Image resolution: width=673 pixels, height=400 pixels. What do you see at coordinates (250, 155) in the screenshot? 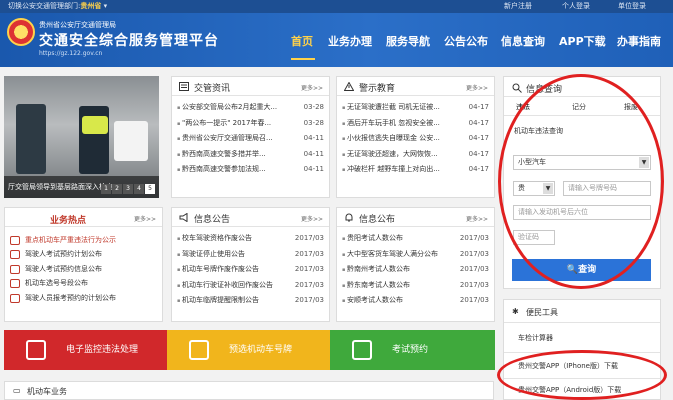
I see `list-item: 黔西南高速交警多措并举...04-11` at bounding box center [250, 155].